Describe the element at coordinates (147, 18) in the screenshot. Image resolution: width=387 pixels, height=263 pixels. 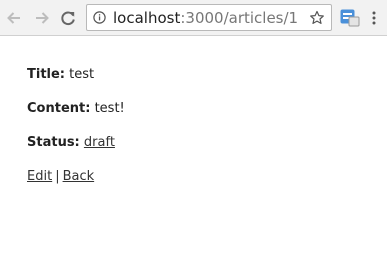
I see `url-host: localhost` at that location.